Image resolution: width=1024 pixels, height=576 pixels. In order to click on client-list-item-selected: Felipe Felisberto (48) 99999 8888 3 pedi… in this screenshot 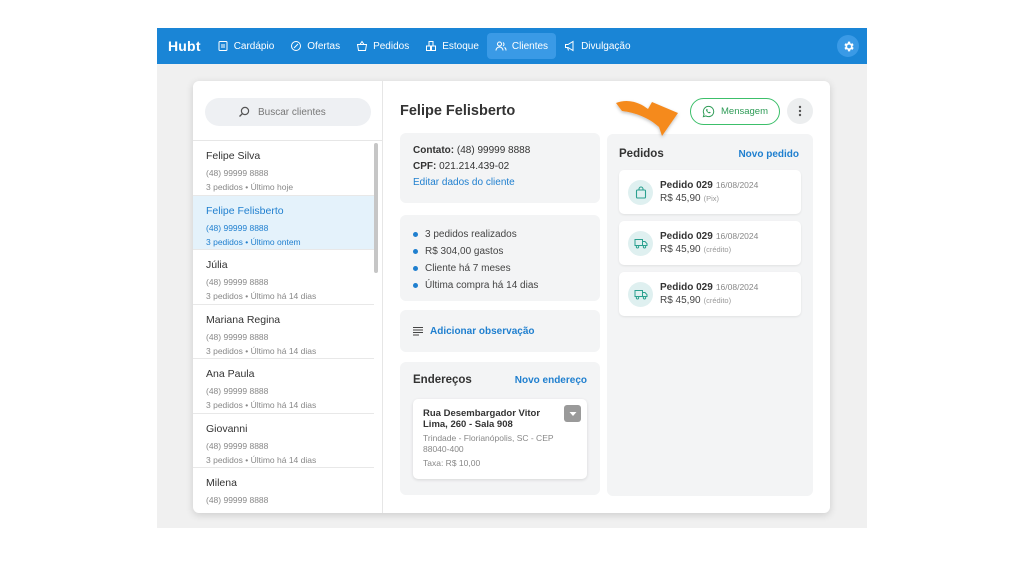, I will do `click(283, 222)`.